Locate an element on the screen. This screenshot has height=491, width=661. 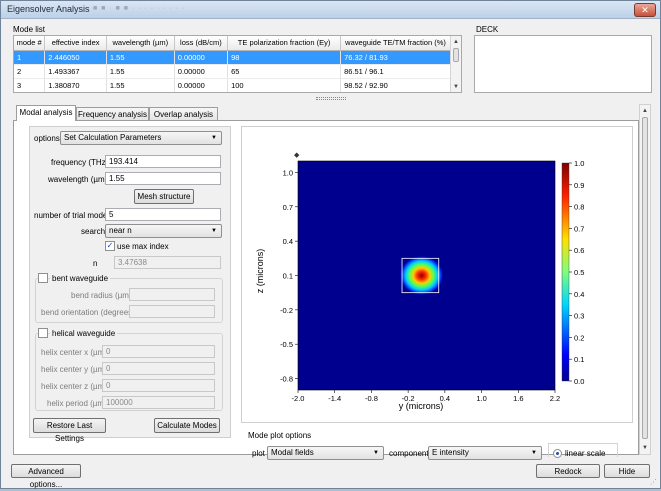
bent-waveguide-checkbox is located at coordinates (43, 278).